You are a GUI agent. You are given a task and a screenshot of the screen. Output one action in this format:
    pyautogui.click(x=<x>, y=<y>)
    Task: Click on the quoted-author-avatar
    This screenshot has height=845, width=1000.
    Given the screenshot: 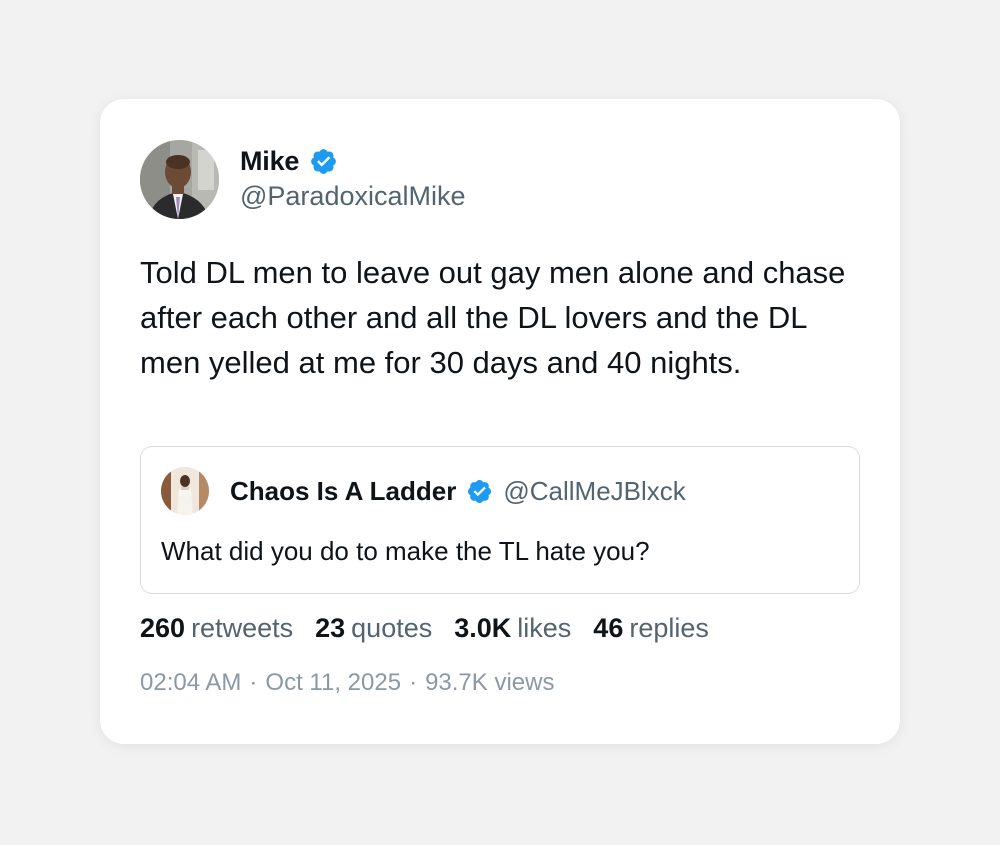 What is the action you would take?
    pyautogui.click(x=185, y=491)
    